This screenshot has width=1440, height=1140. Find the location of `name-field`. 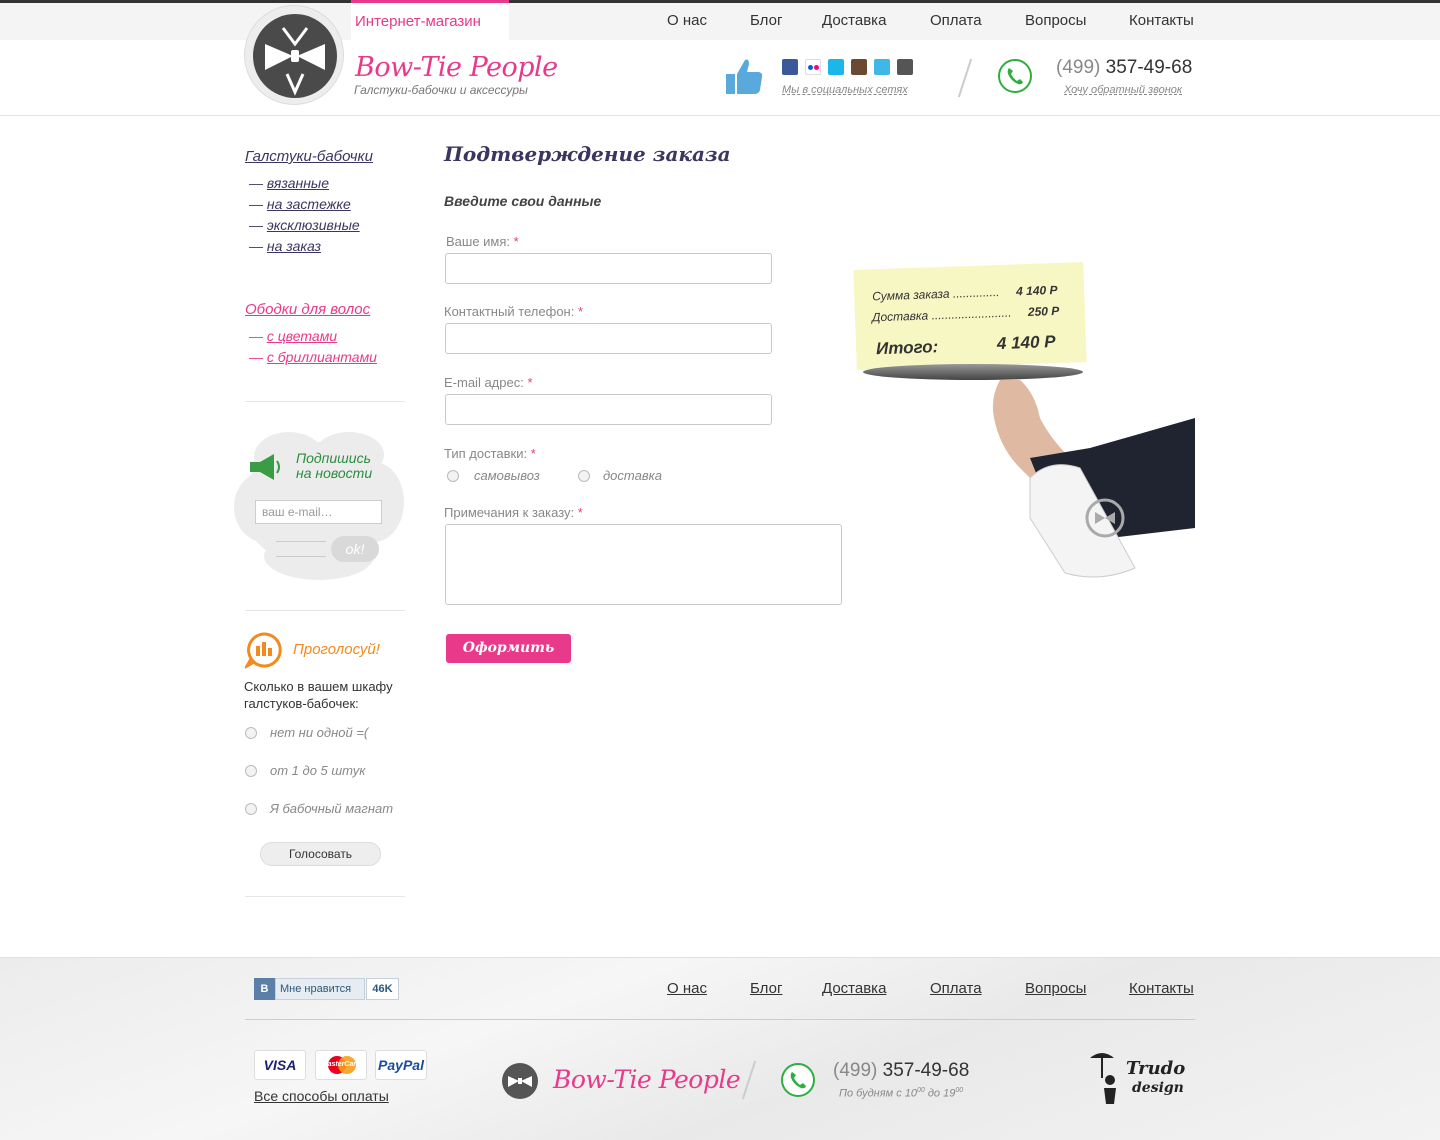

name-field is located at coordinates (608, 268).